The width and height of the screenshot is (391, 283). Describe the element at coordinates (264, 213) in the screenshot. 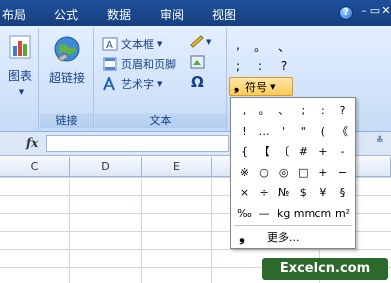

I see `symbol-cell: —` at that location.